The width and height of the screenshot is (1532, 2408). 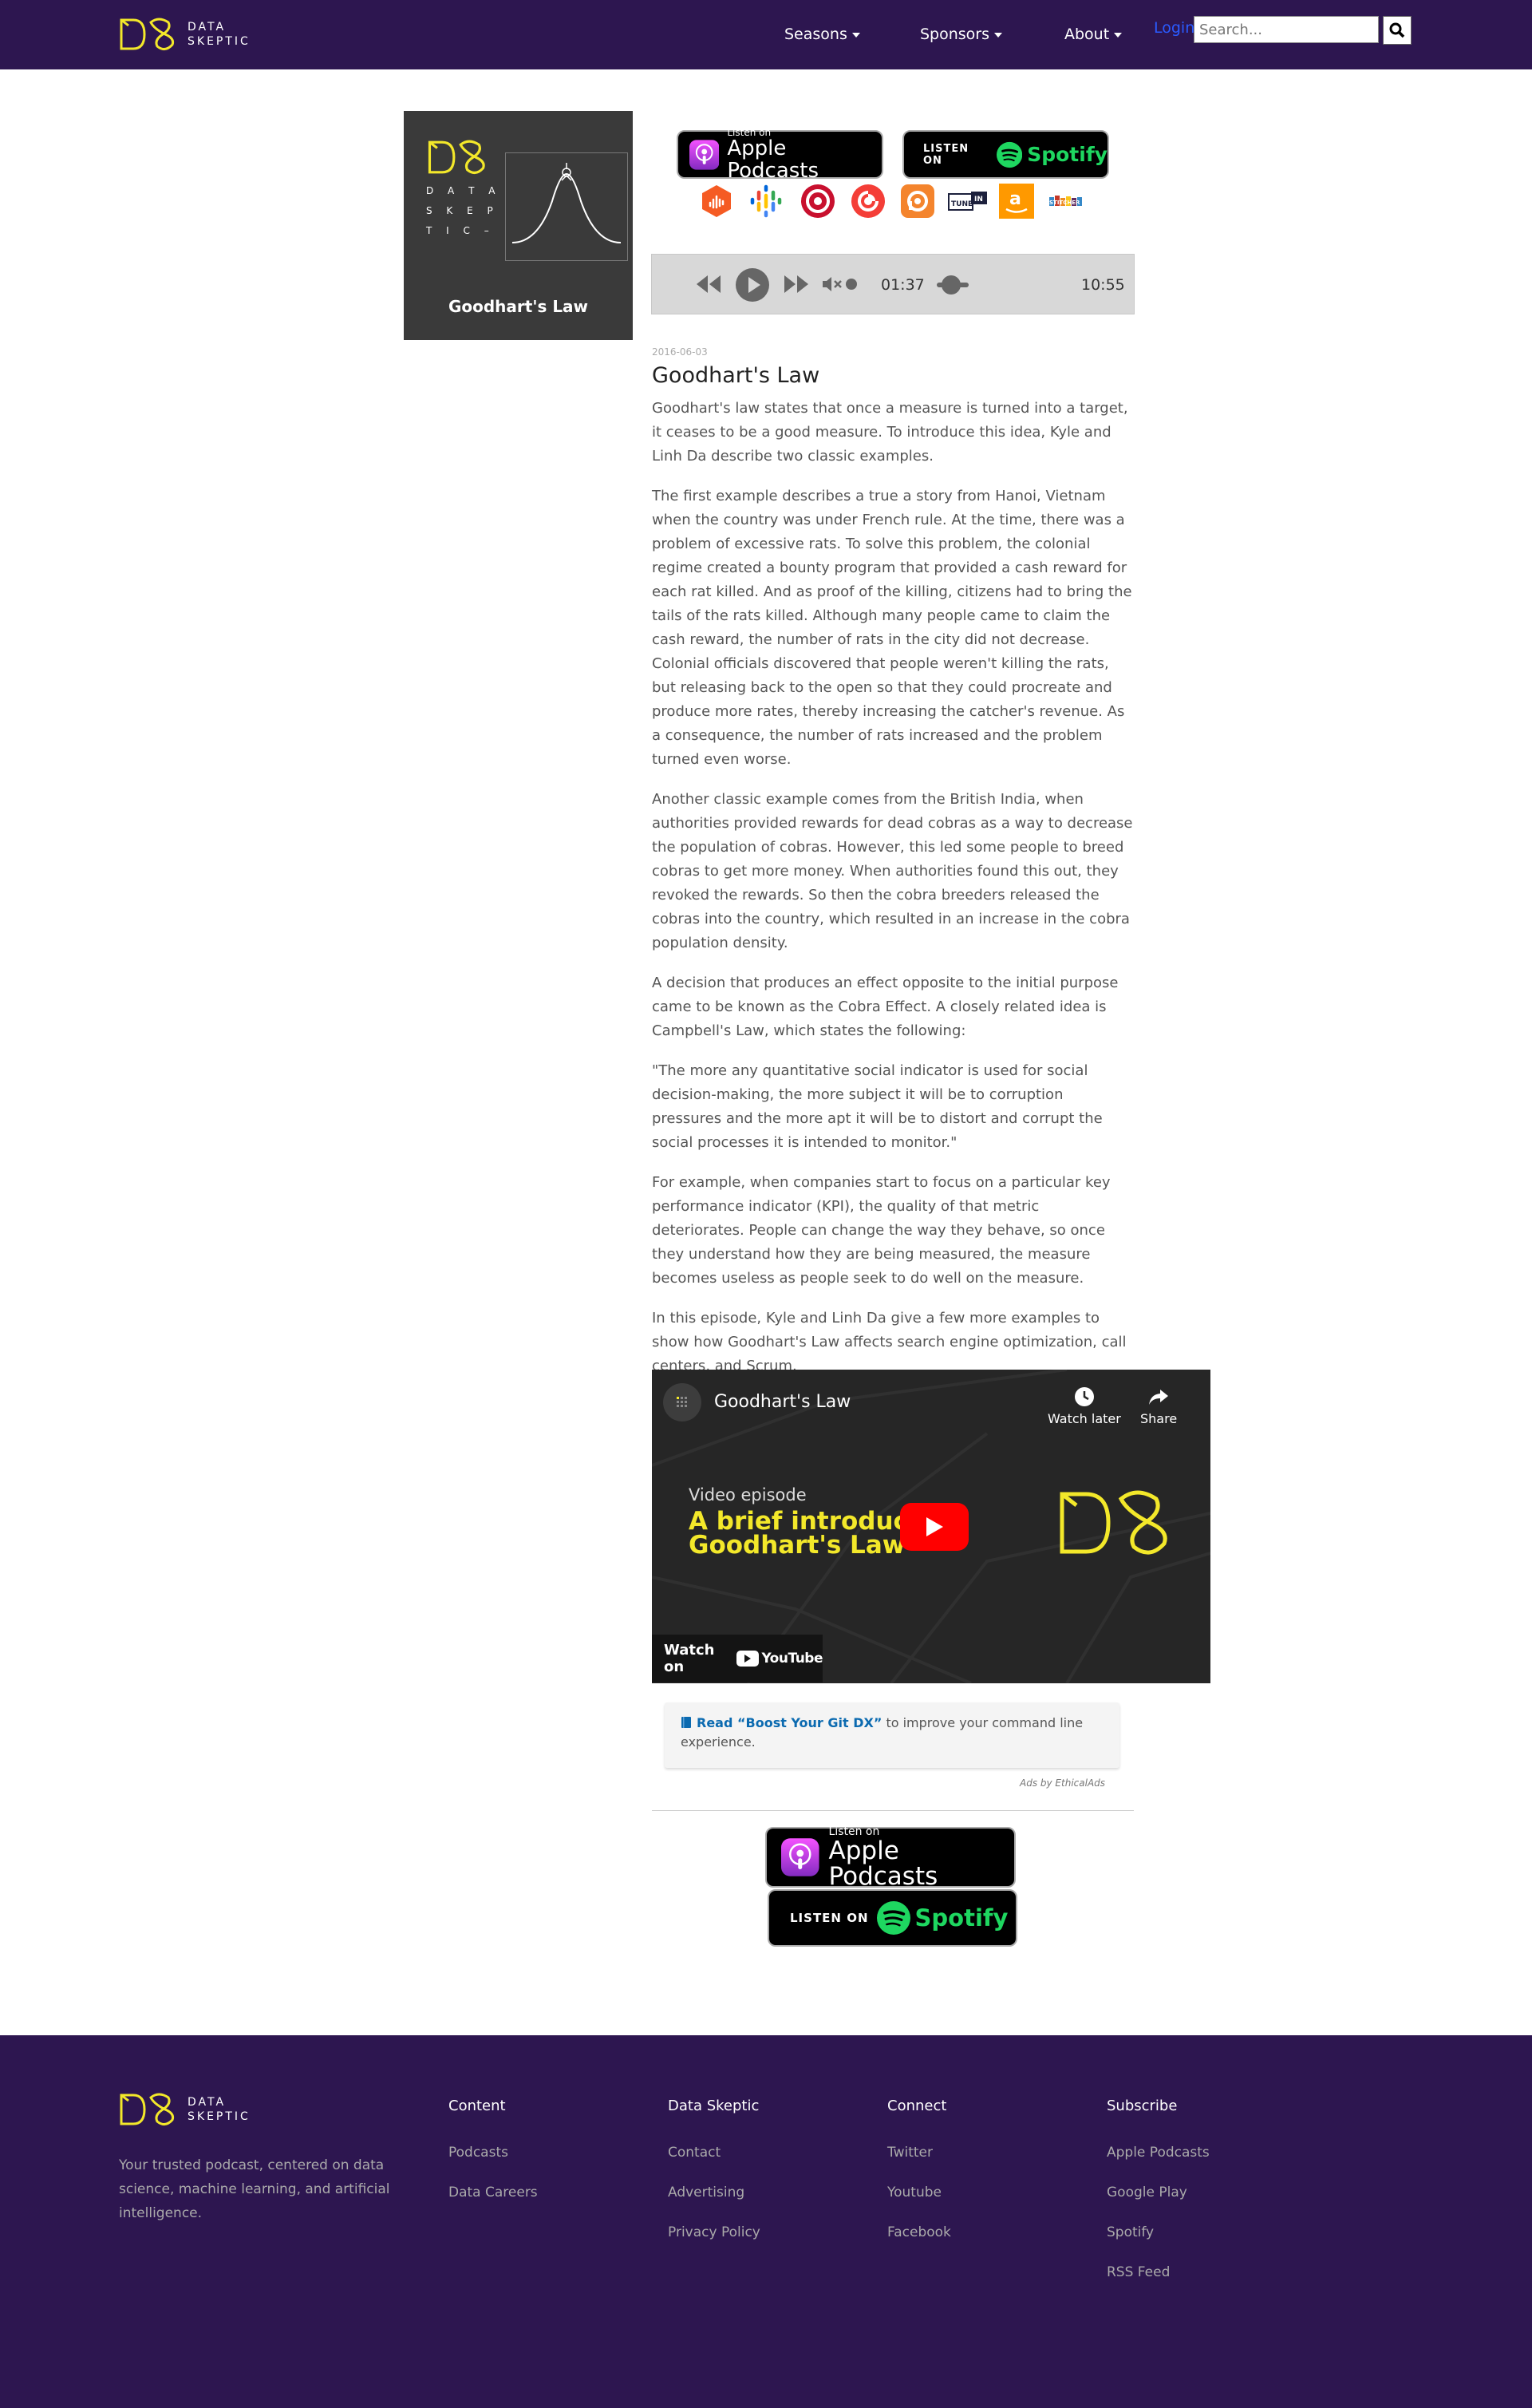 I want to click on tunein-link: TUNE IN, so click(x=968, y=201).